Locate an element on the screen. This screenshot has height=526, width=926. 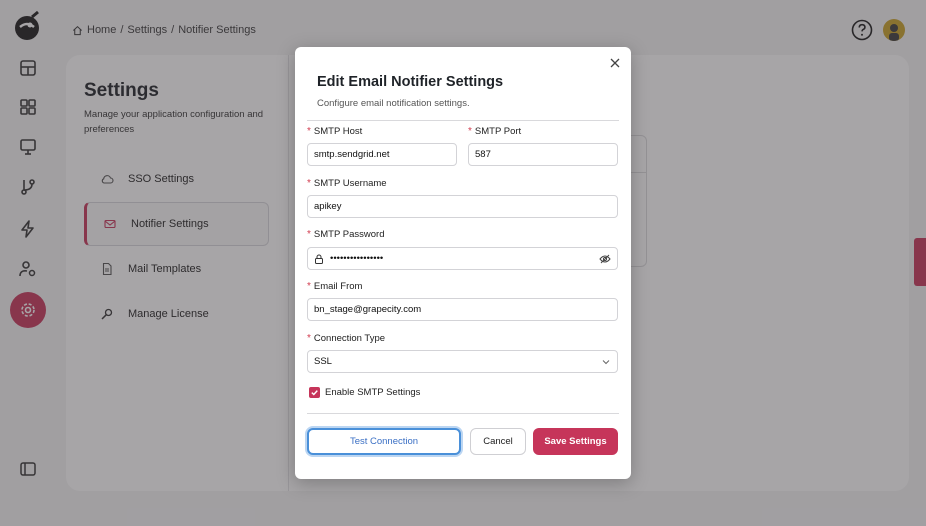
smtp-username-label: * SMTP Username is located at coordinates (347, 183).